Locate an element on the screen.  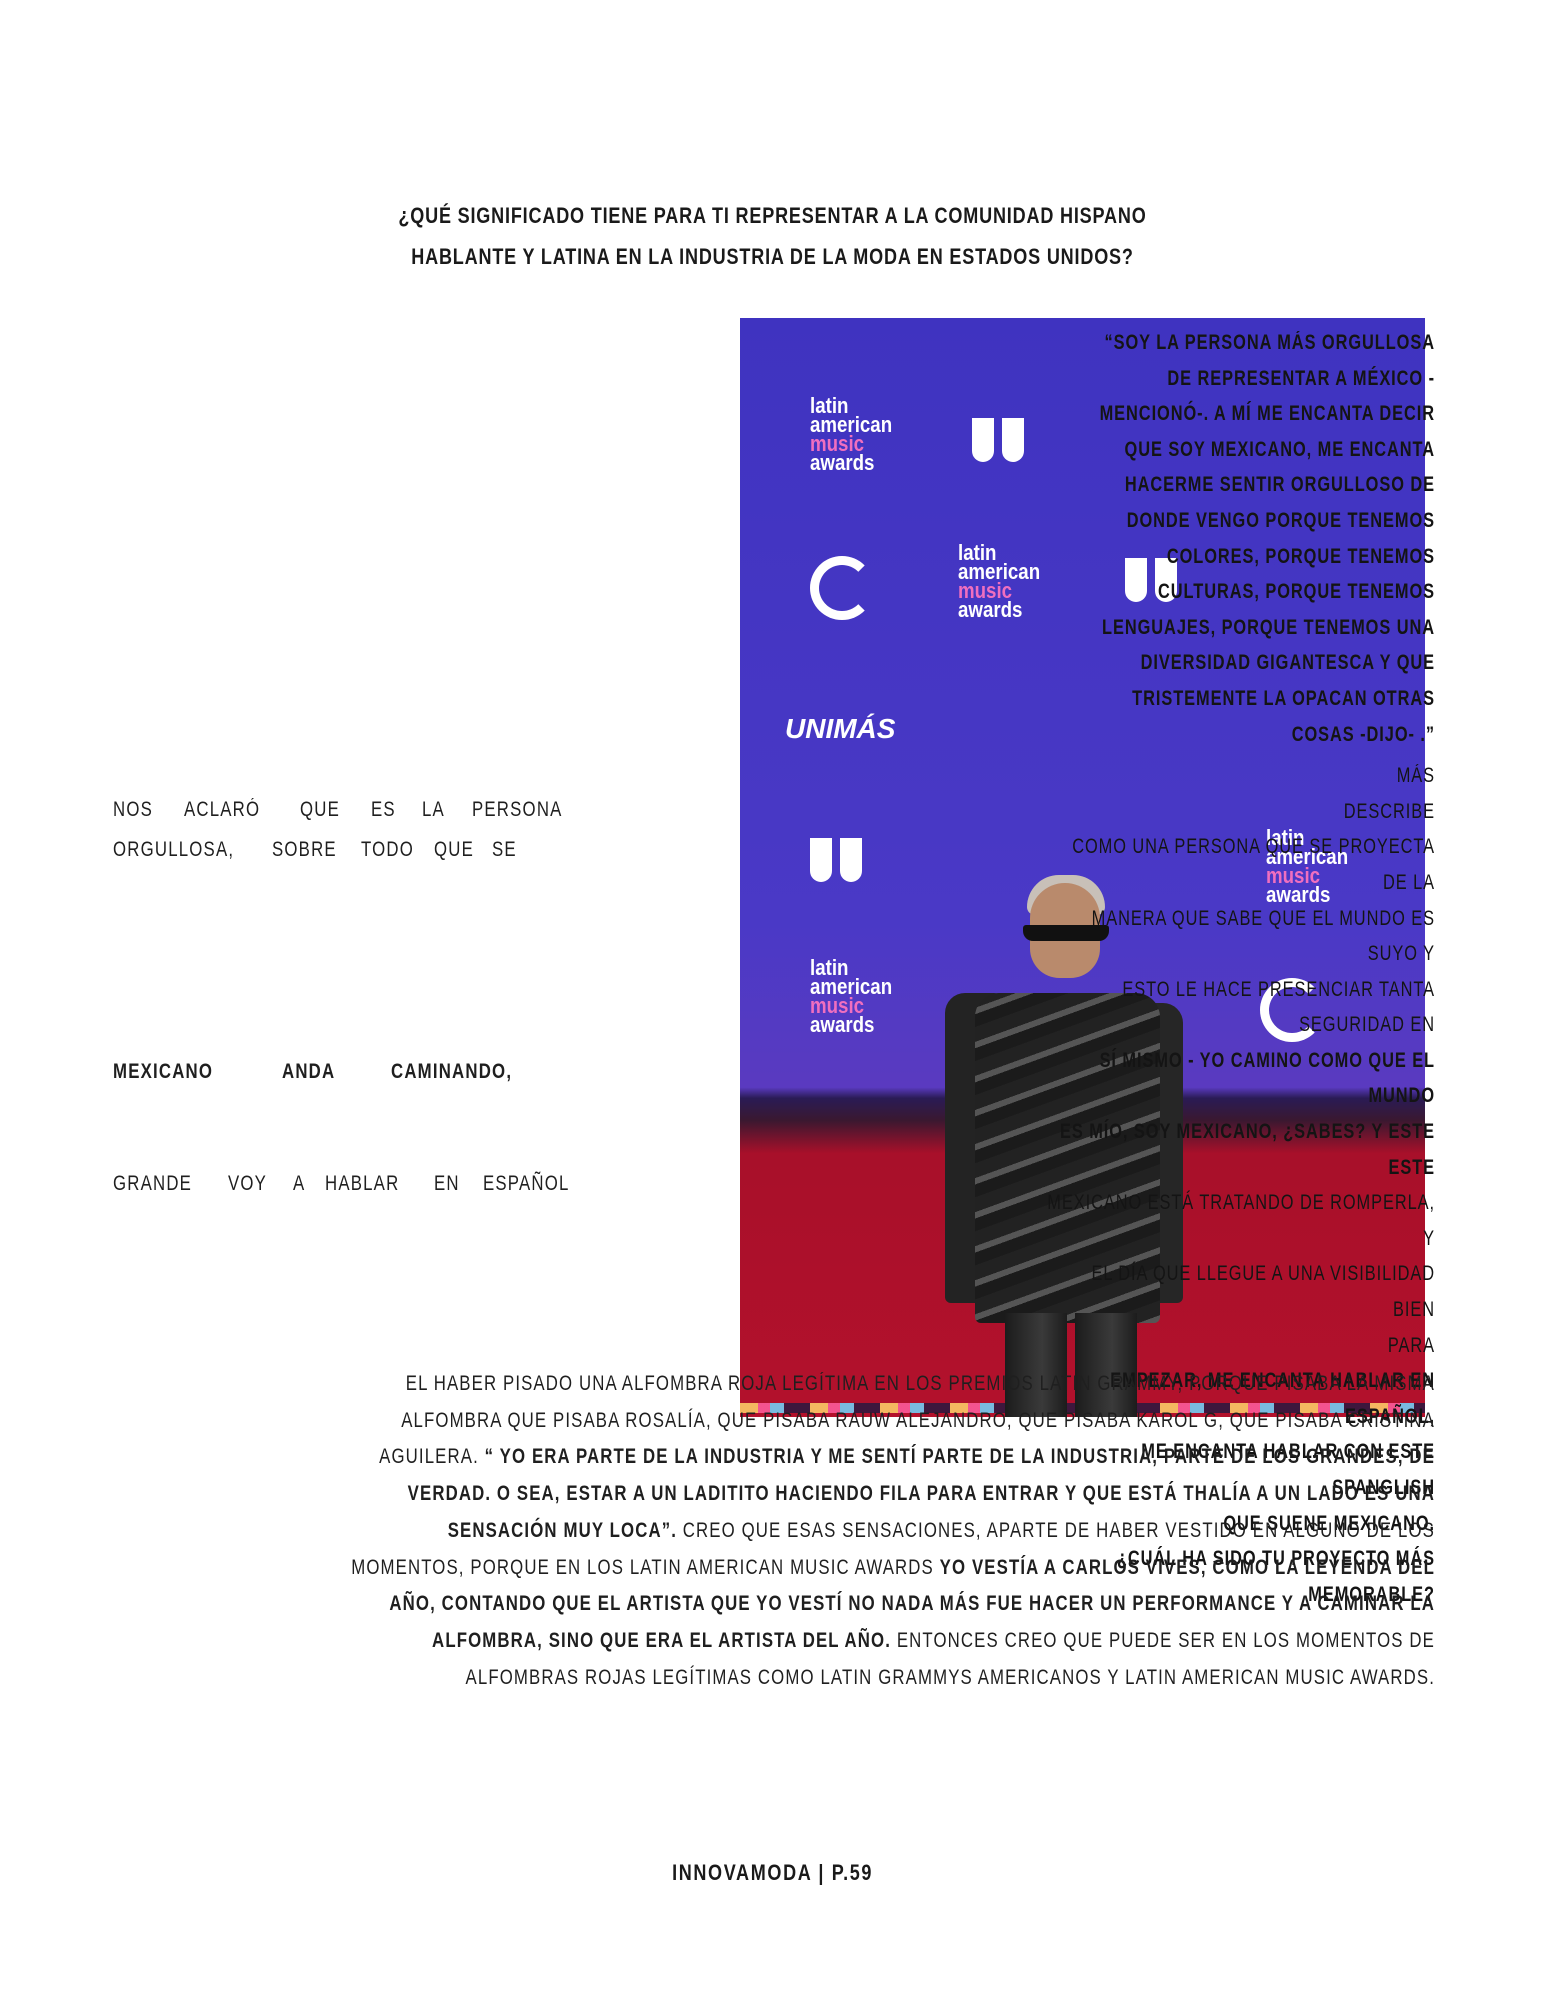
left-word: TODO is located at coordinates (387, 849).